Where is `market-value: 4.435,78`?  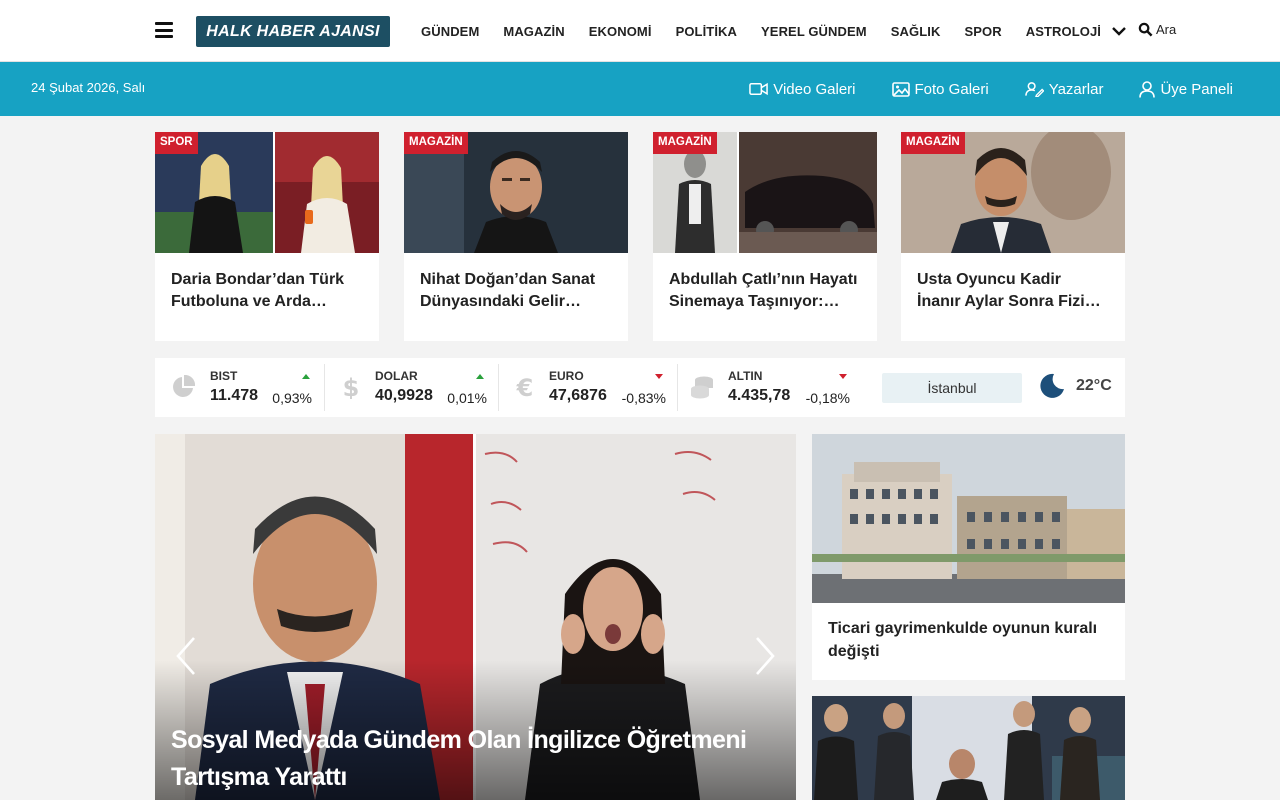
market-value: 4.435,78 is located at coordinates (759, 395).